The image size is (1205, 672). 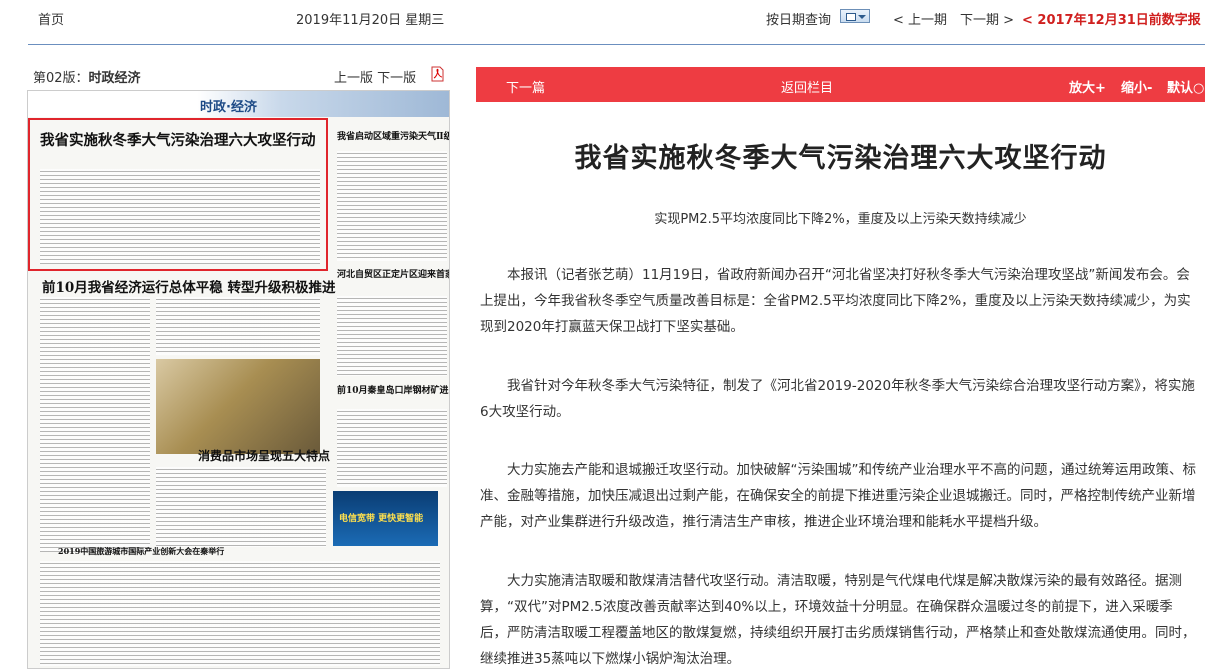 I want to click on paper-headline-3: 消费品市场呈现五大特点, so click(x=264, y=455).